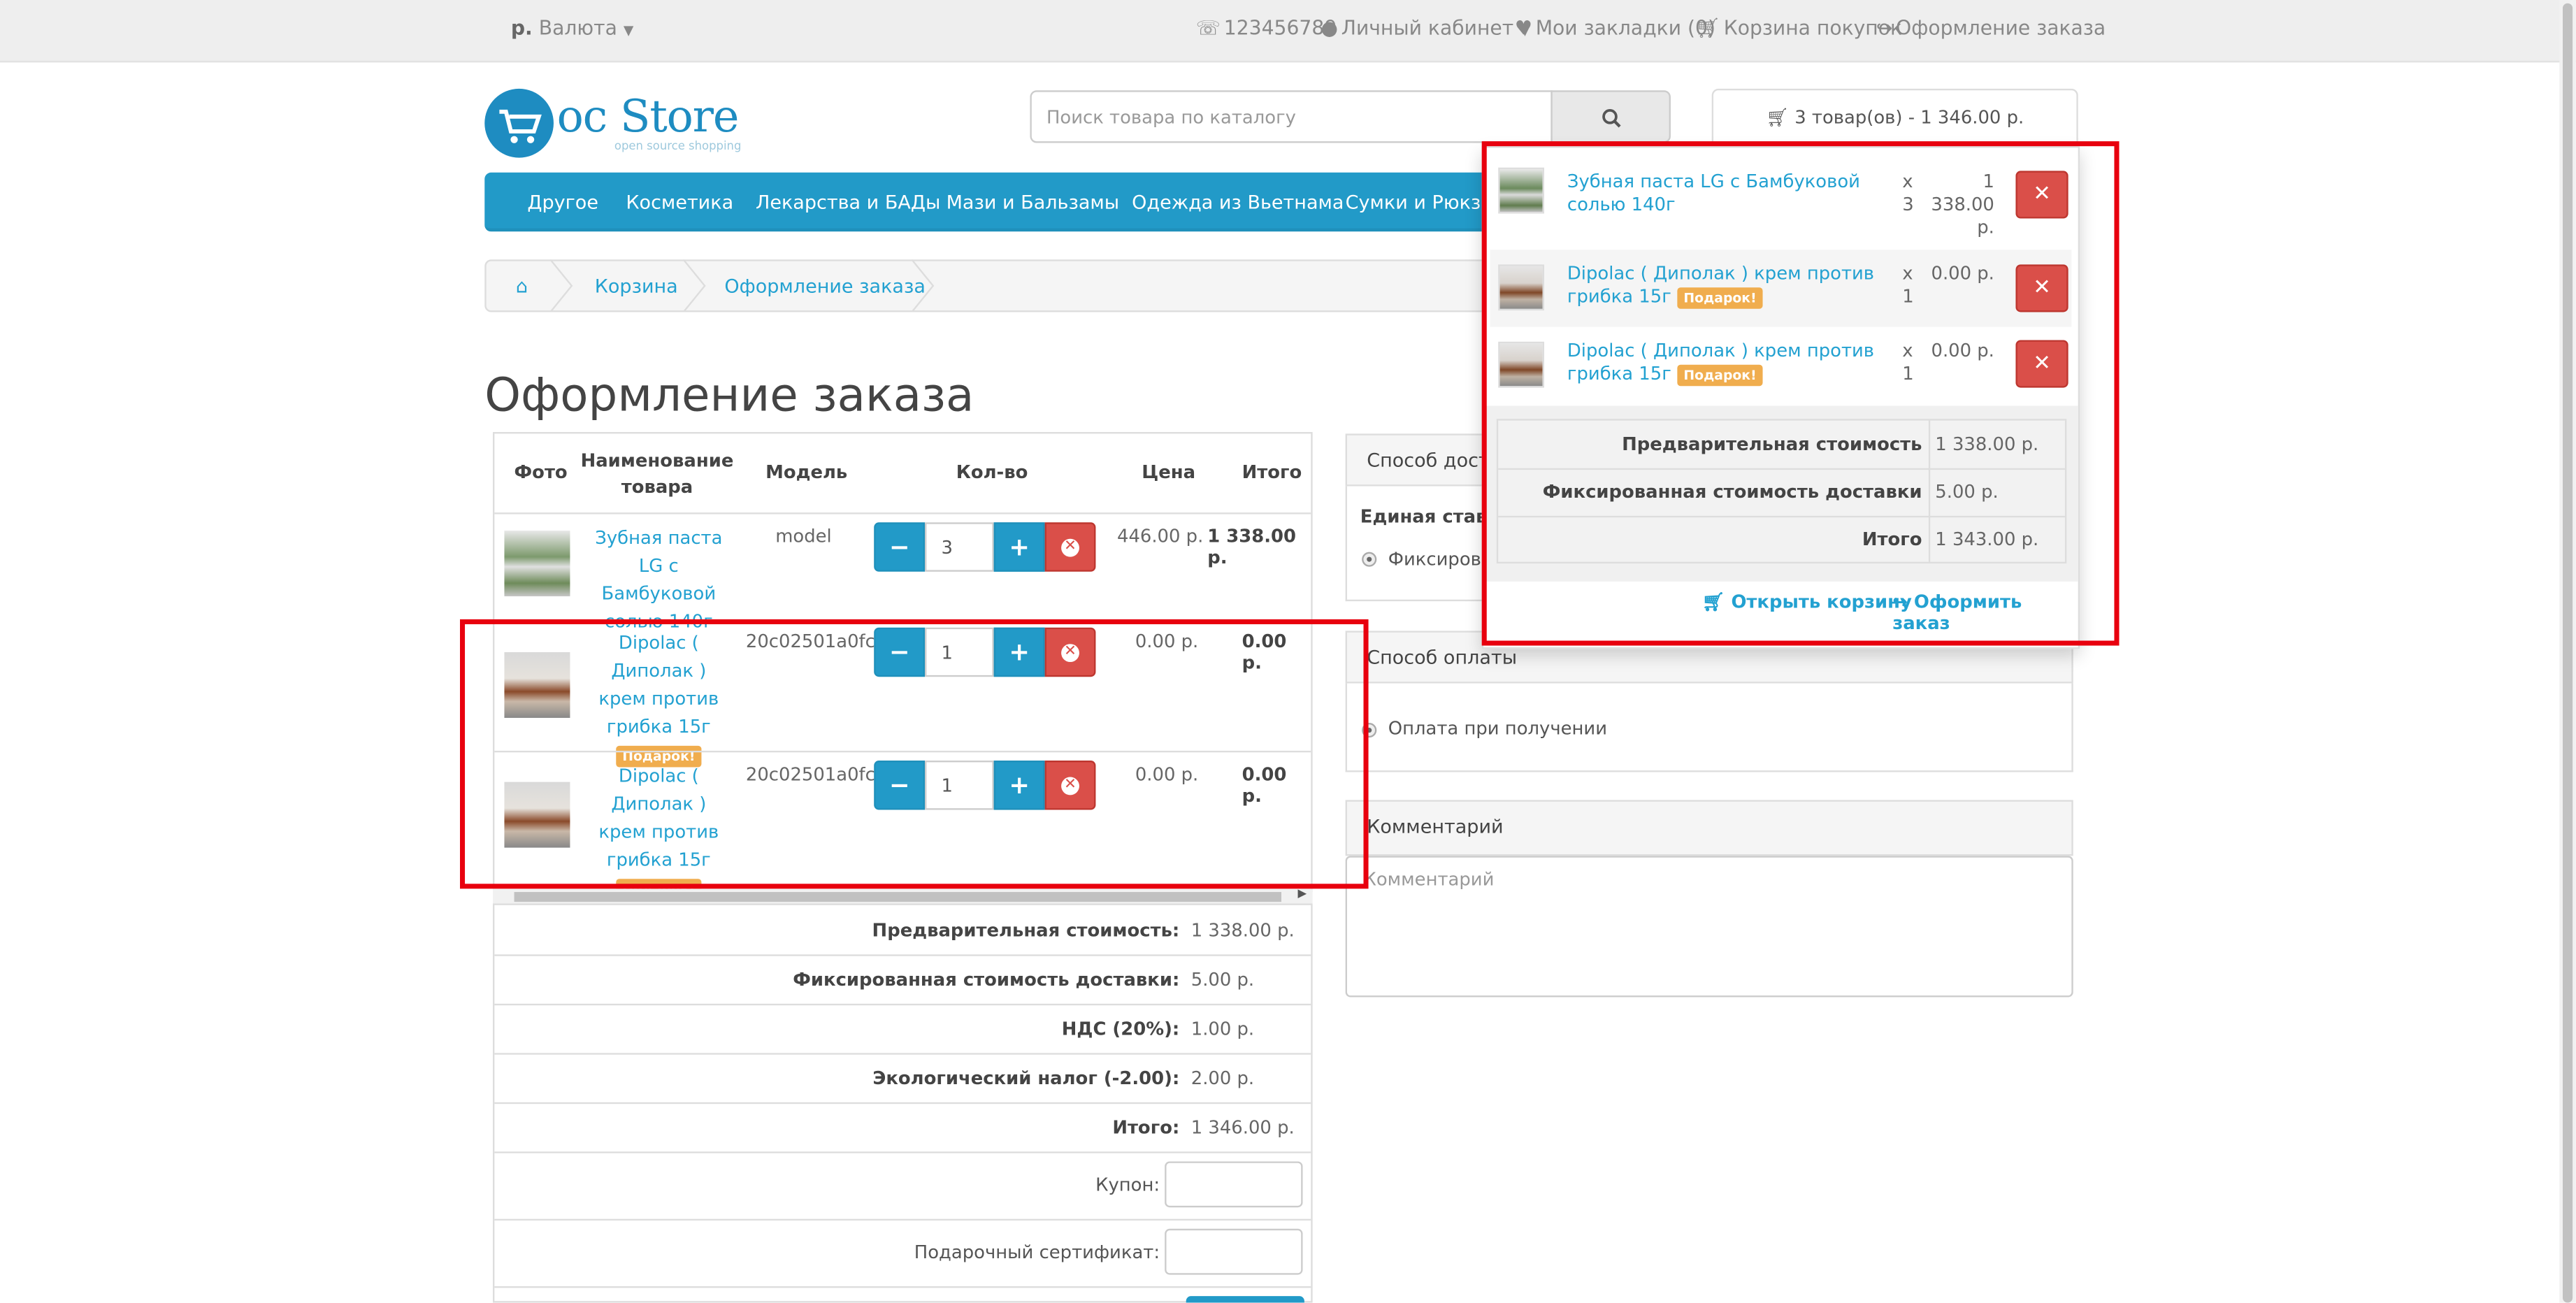  What do you see at coordinates (902, 1029) in the screenshot?
I see `totals-row: НДС (20%): 1.00 р.` at bounding box center [902, 1029].